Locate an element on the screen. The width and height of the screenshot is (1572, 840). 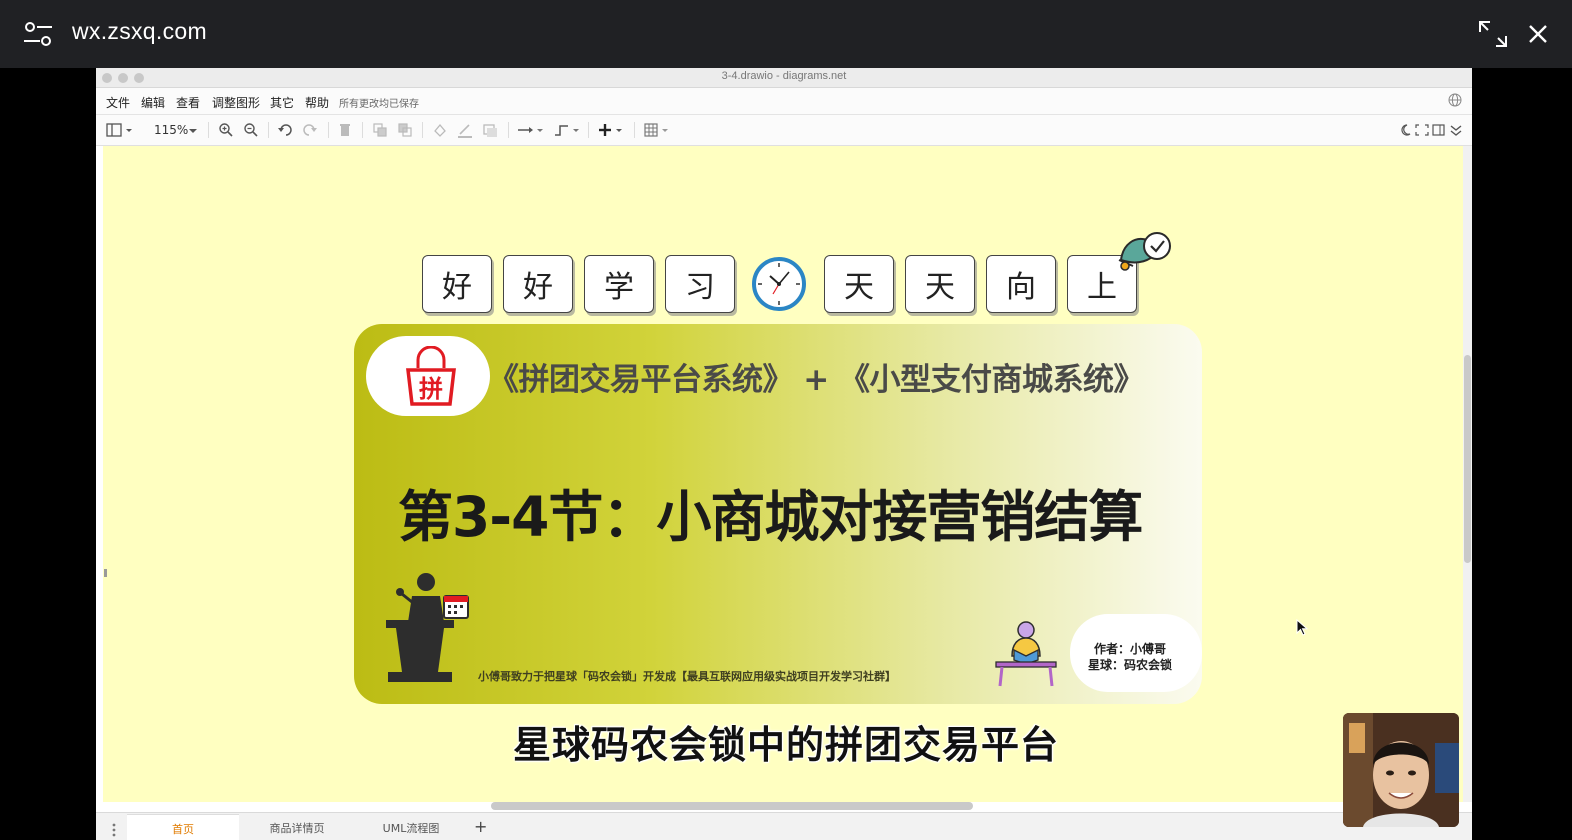
waypoints-icon is located at coordinates (567, 130).